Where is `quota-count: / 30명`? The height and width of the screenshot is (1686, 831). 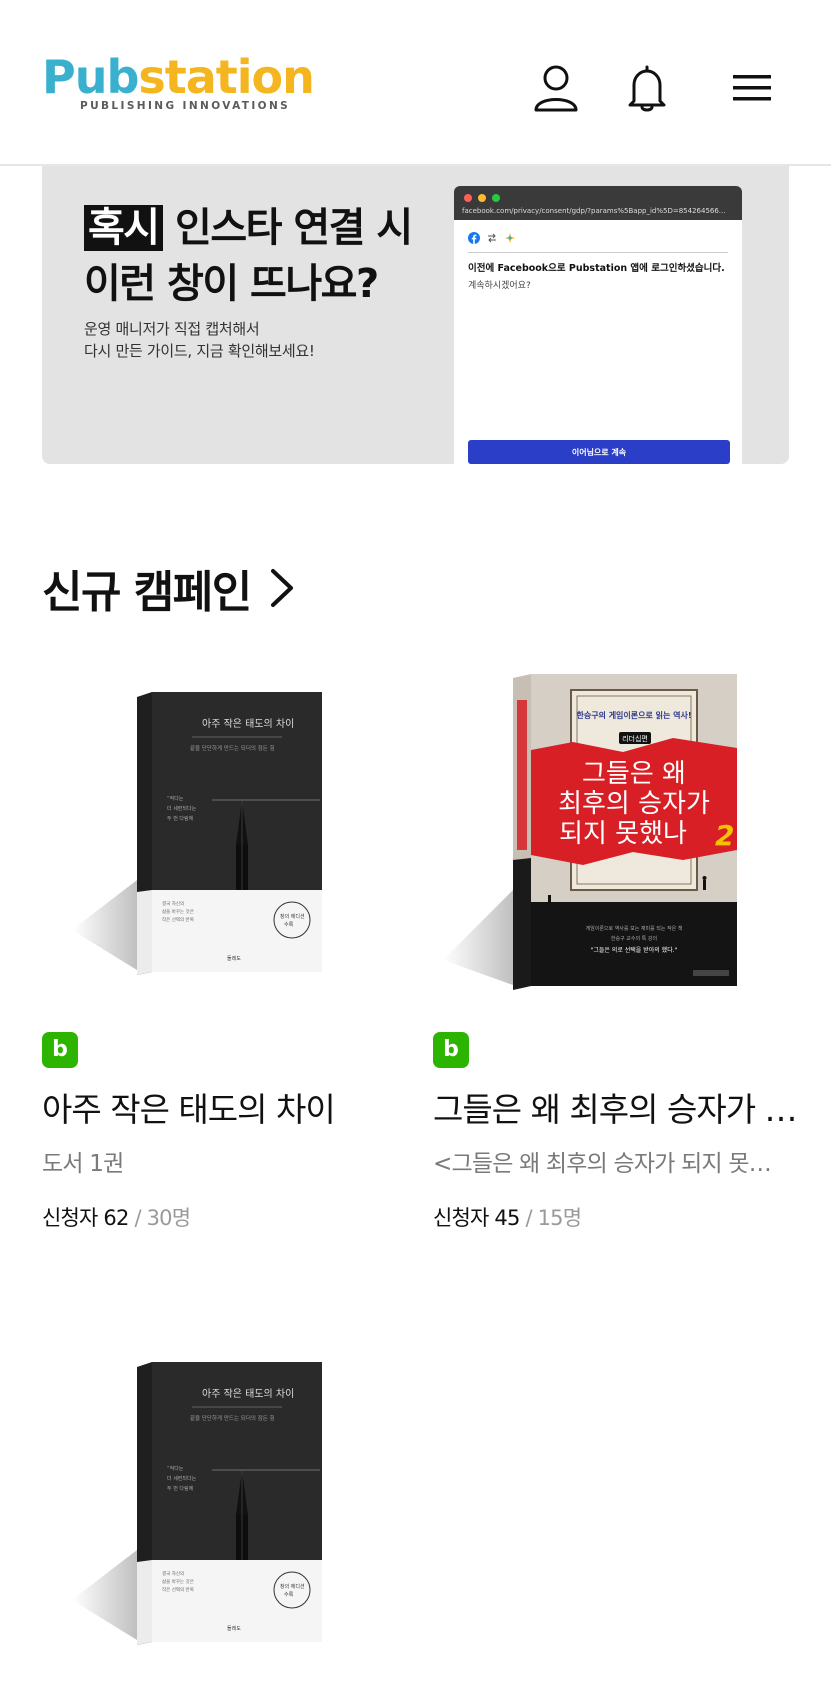 quota-count: / 30명 is located at coordinates (159, 1218).